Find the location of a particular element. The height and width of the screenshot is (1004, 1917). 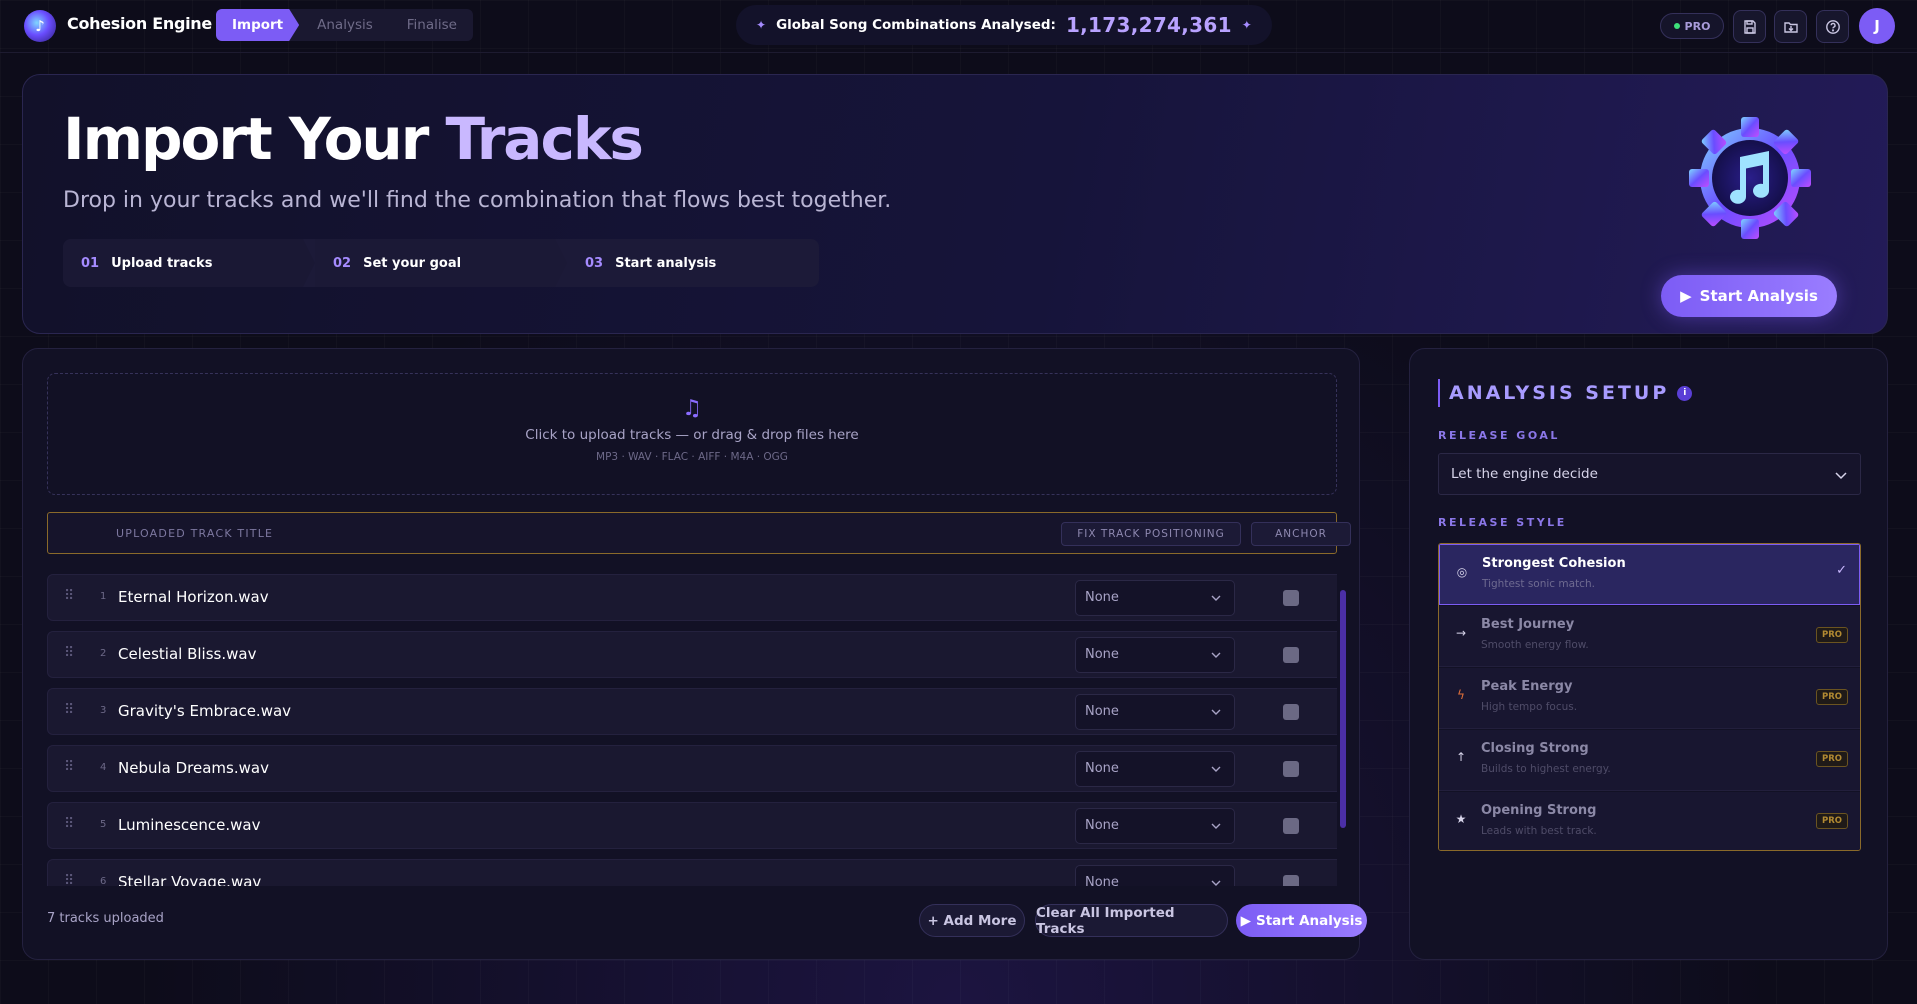

style-description: Builds to highest energy. is located at coordinates (1546, 769).